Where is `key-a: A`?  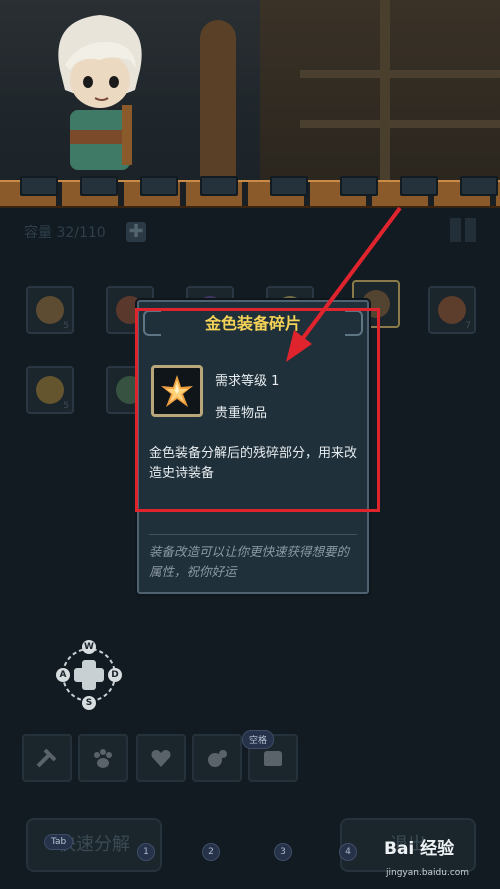 key-a: A is located at coordinates (63, 675).